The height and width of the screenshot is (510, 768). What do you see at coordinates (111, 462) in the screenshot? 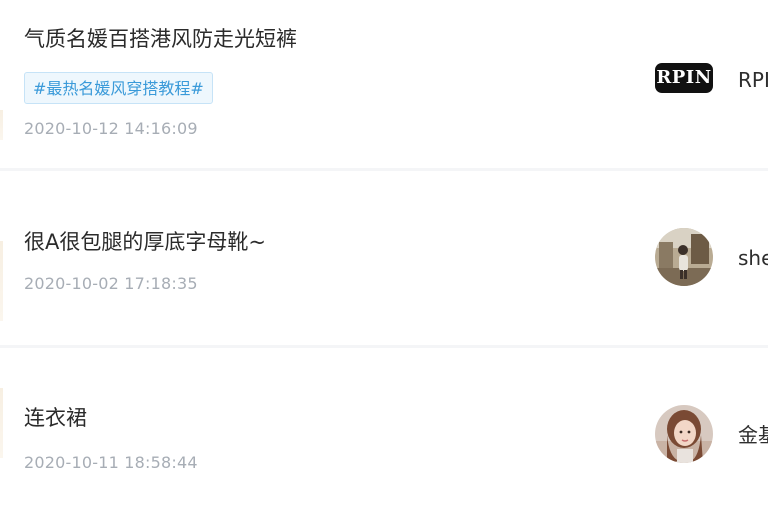
I see `post-date: 2020-10-11 18:58:44` at bounding box center [111, 462].